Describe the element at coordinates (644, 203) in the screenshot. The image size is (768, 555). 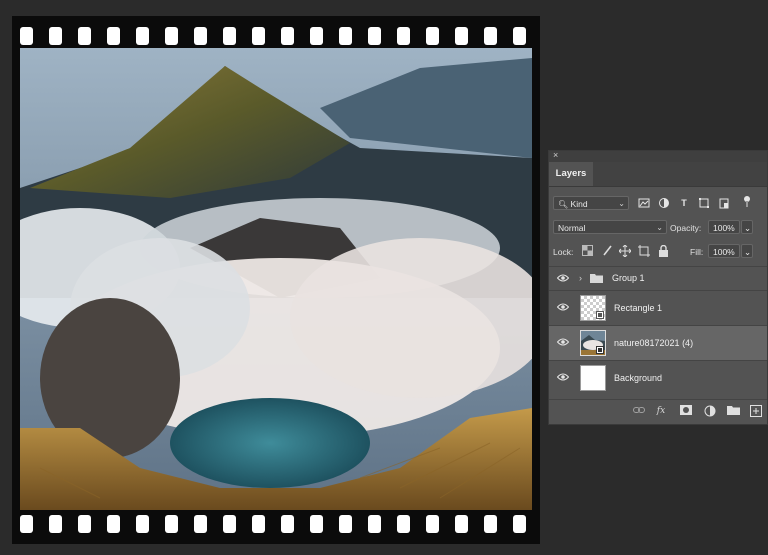
I see `pixel-filter-icon` at that location.